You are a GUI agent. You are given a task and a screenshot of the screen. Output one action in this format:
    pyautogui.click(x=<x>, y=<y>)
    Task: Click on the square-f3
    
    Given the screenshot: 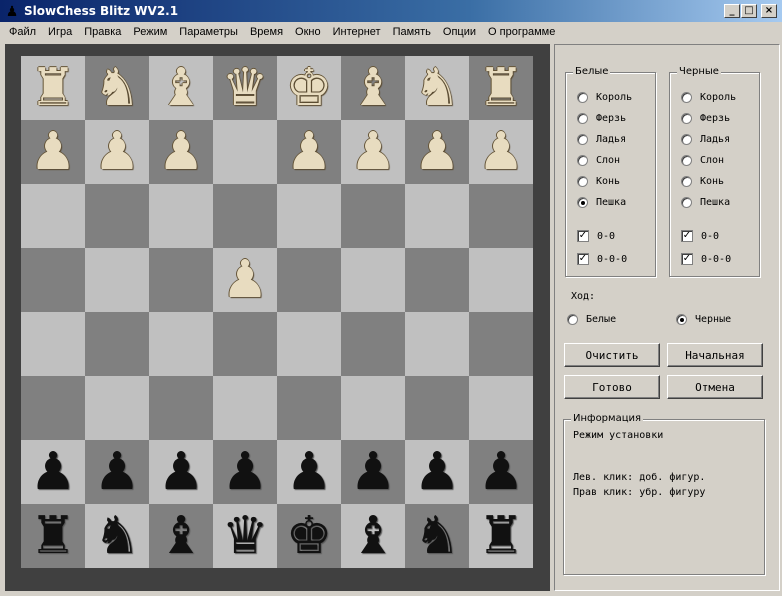 What is the action you would take?
    pyautogui.click(x=373, y=216)
    